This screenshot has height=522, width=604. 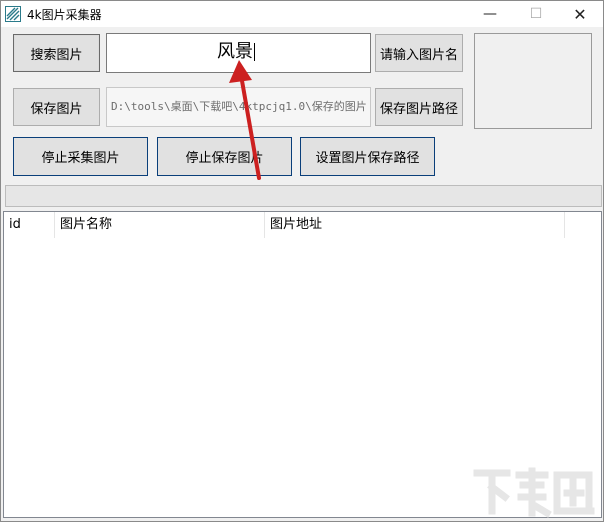 I want to click on title-bar: 4k图片采集器 — ☐ ✕, so click(x=302, y=14).